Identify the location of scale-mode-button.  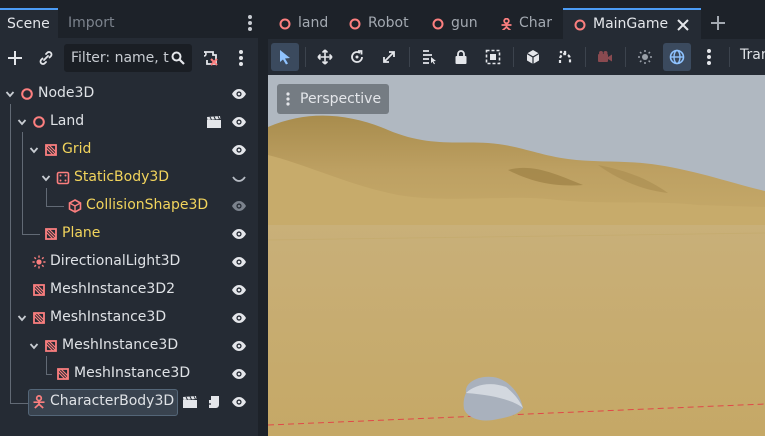
(389, 57).